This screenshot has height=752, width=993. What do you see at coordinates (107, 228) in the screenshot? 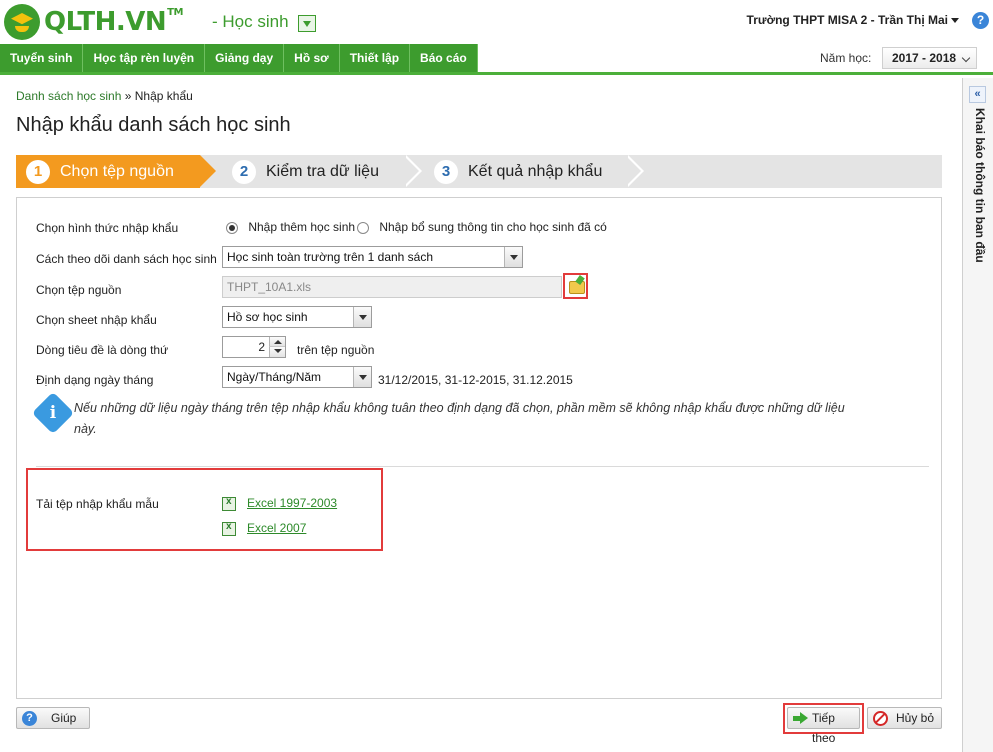
I see `import-type-label: Chọn hình thức nhập khẩu` at bounding box center [107, 228].